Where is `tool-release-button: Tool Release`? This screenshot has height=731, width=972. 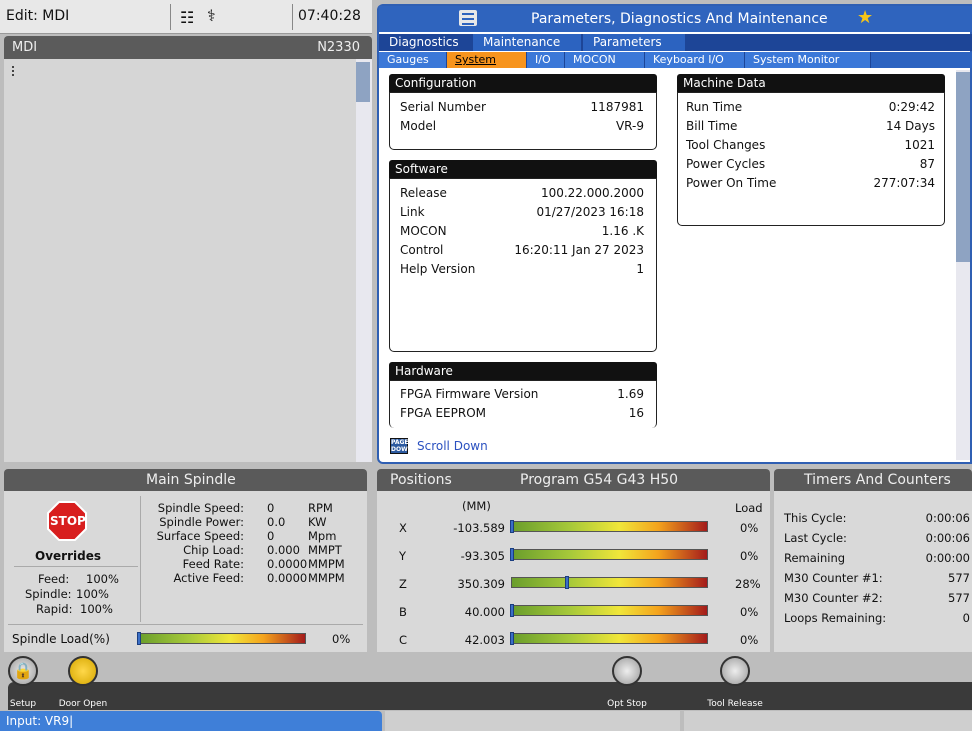
tool-release-button: Tool Release is located at coordinates (735, 682).